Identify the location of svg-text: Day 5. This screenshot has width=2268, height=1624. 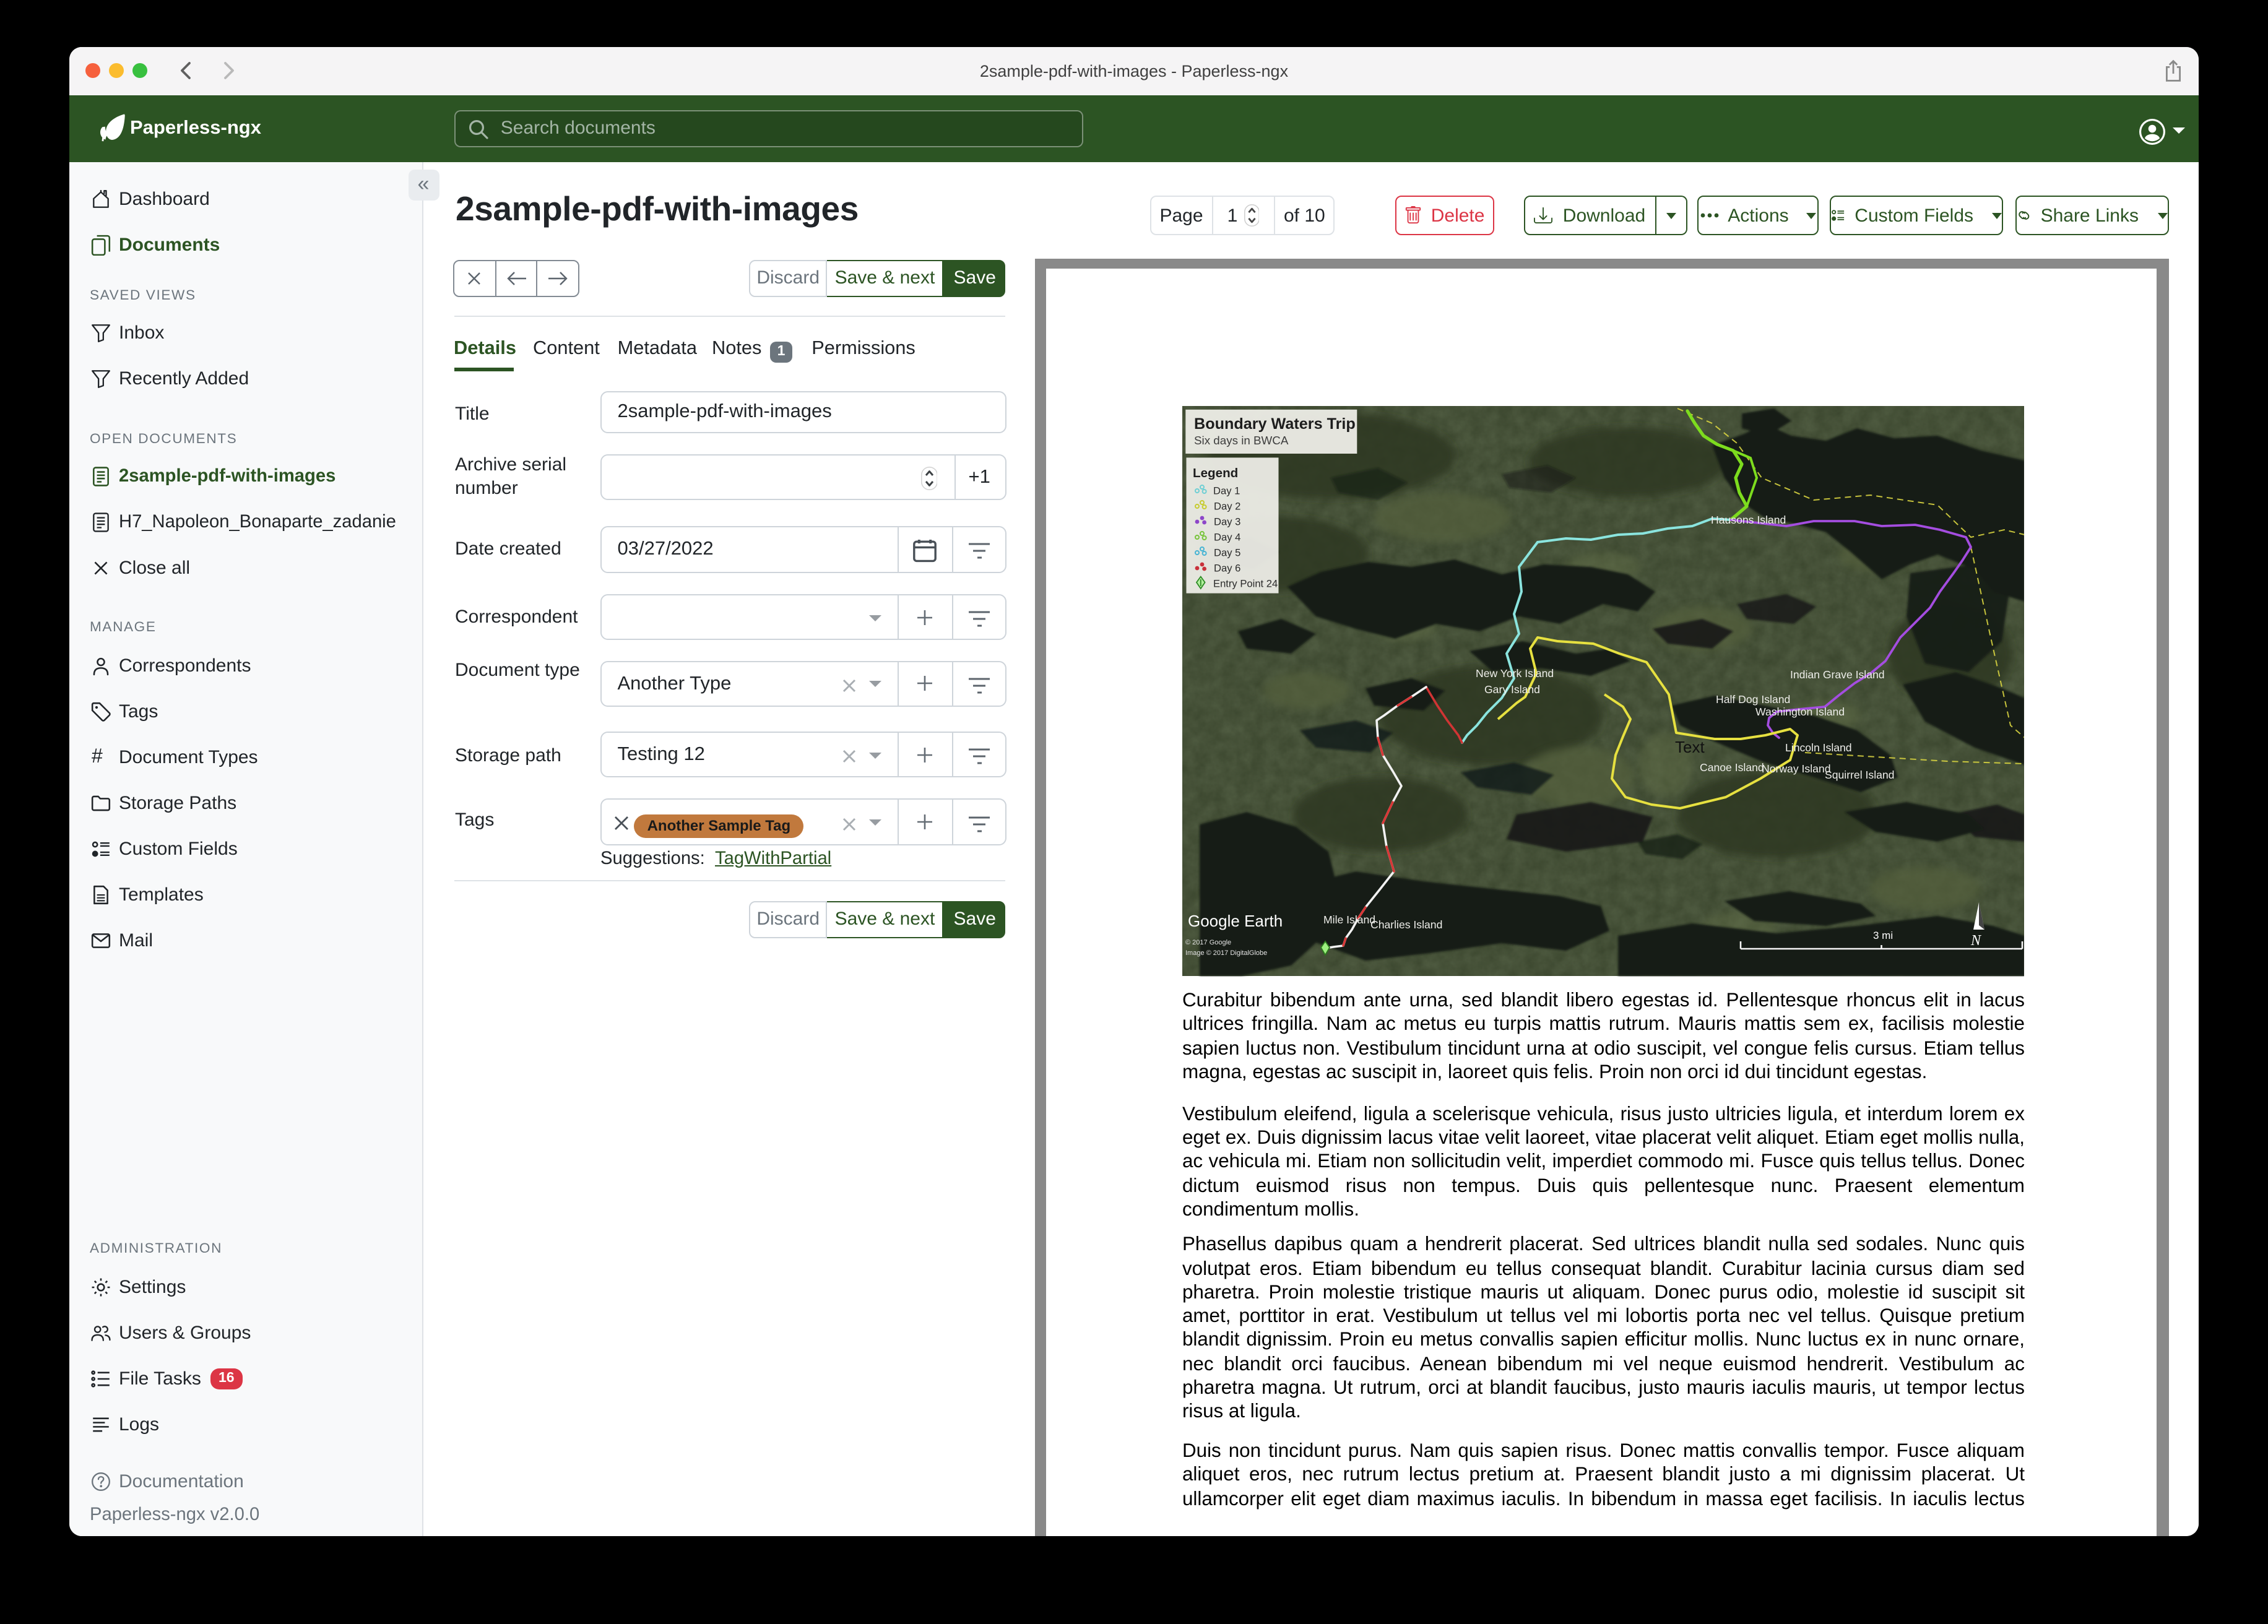
(1227, 553).